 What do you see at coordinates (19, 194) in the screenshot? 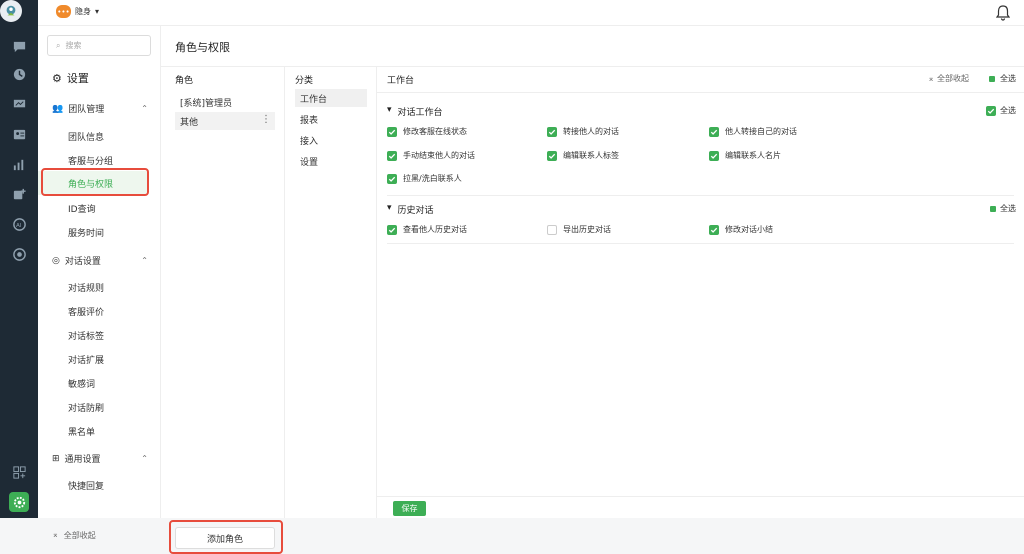
I see `access-icon` at bounding box center [19, 194].